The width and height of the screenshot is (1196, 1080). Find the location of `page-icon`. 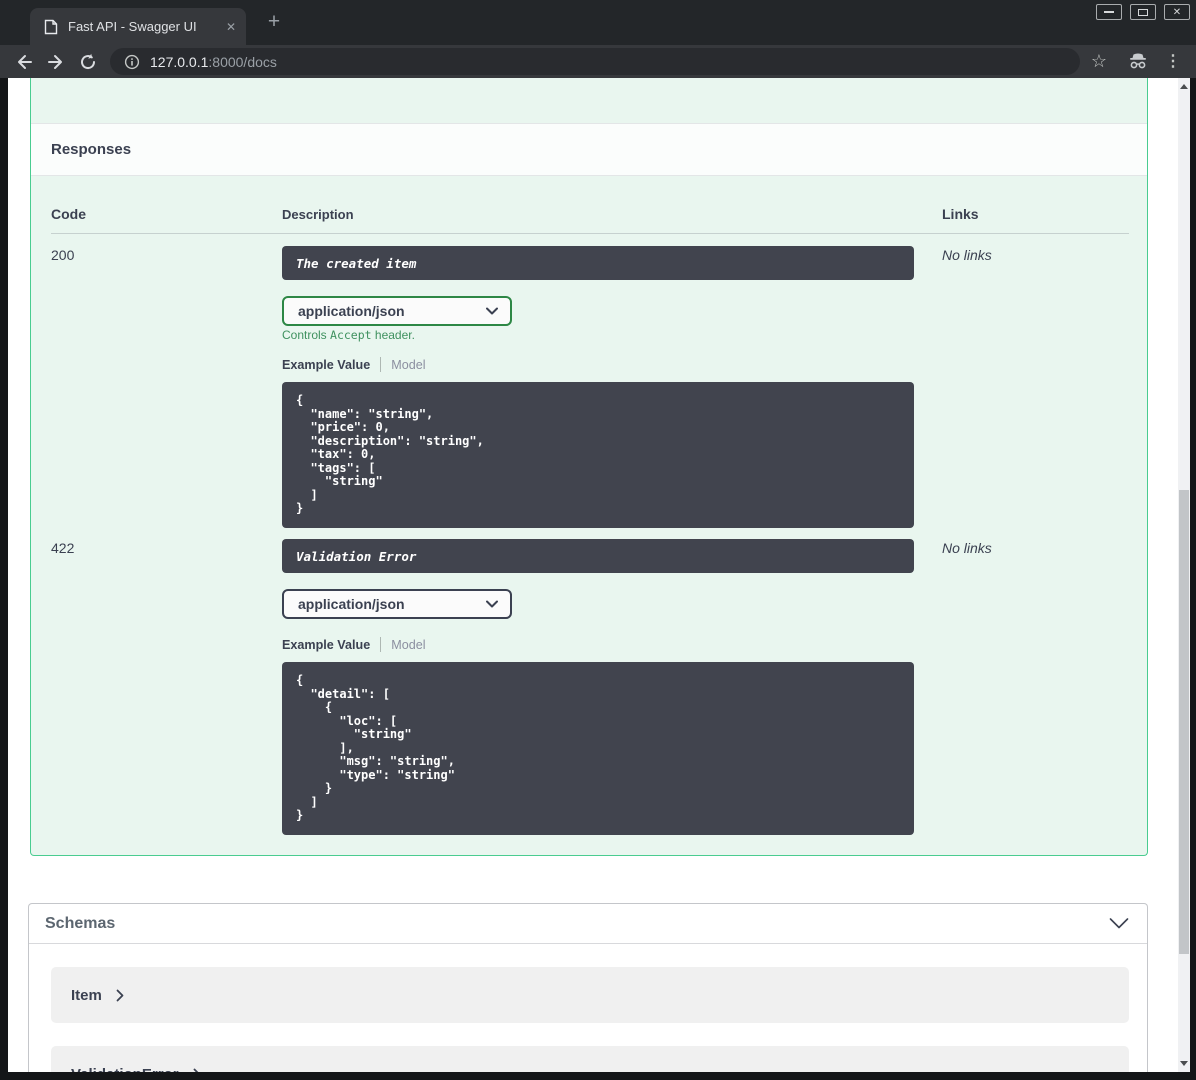

page-icon is located at coordinates (51, 26).